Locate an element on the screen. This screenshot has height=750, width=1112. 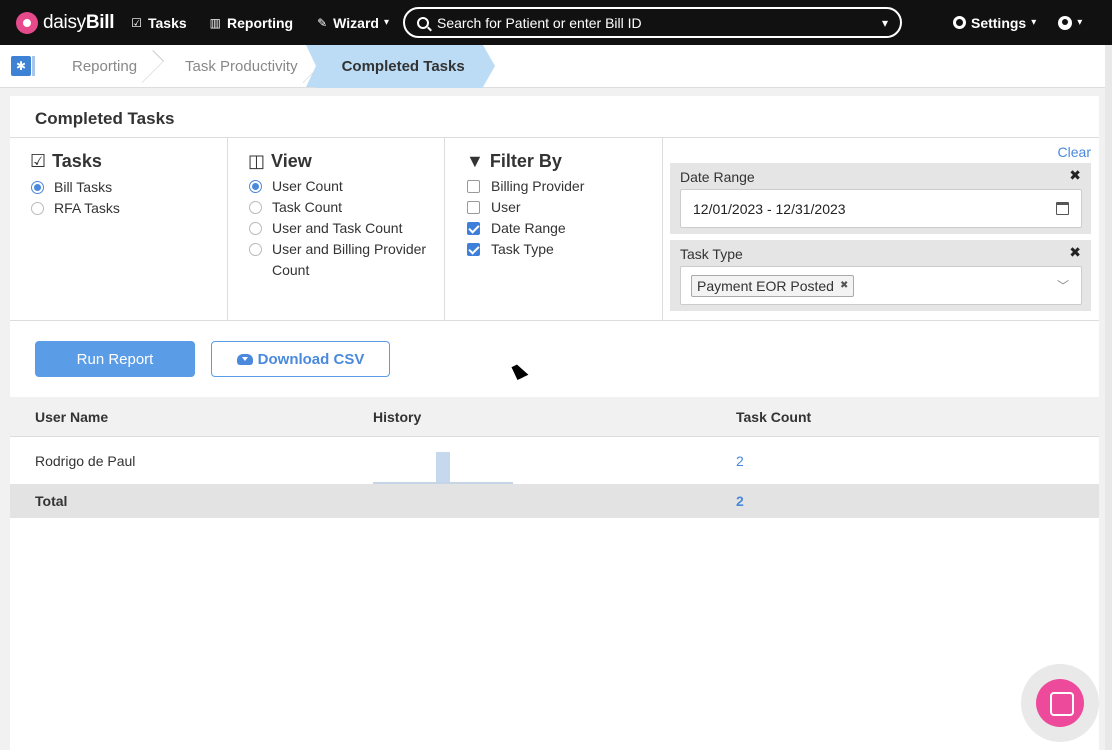
checkbox-billing-provider: Billing Provider is located at coordinates (525, 186).